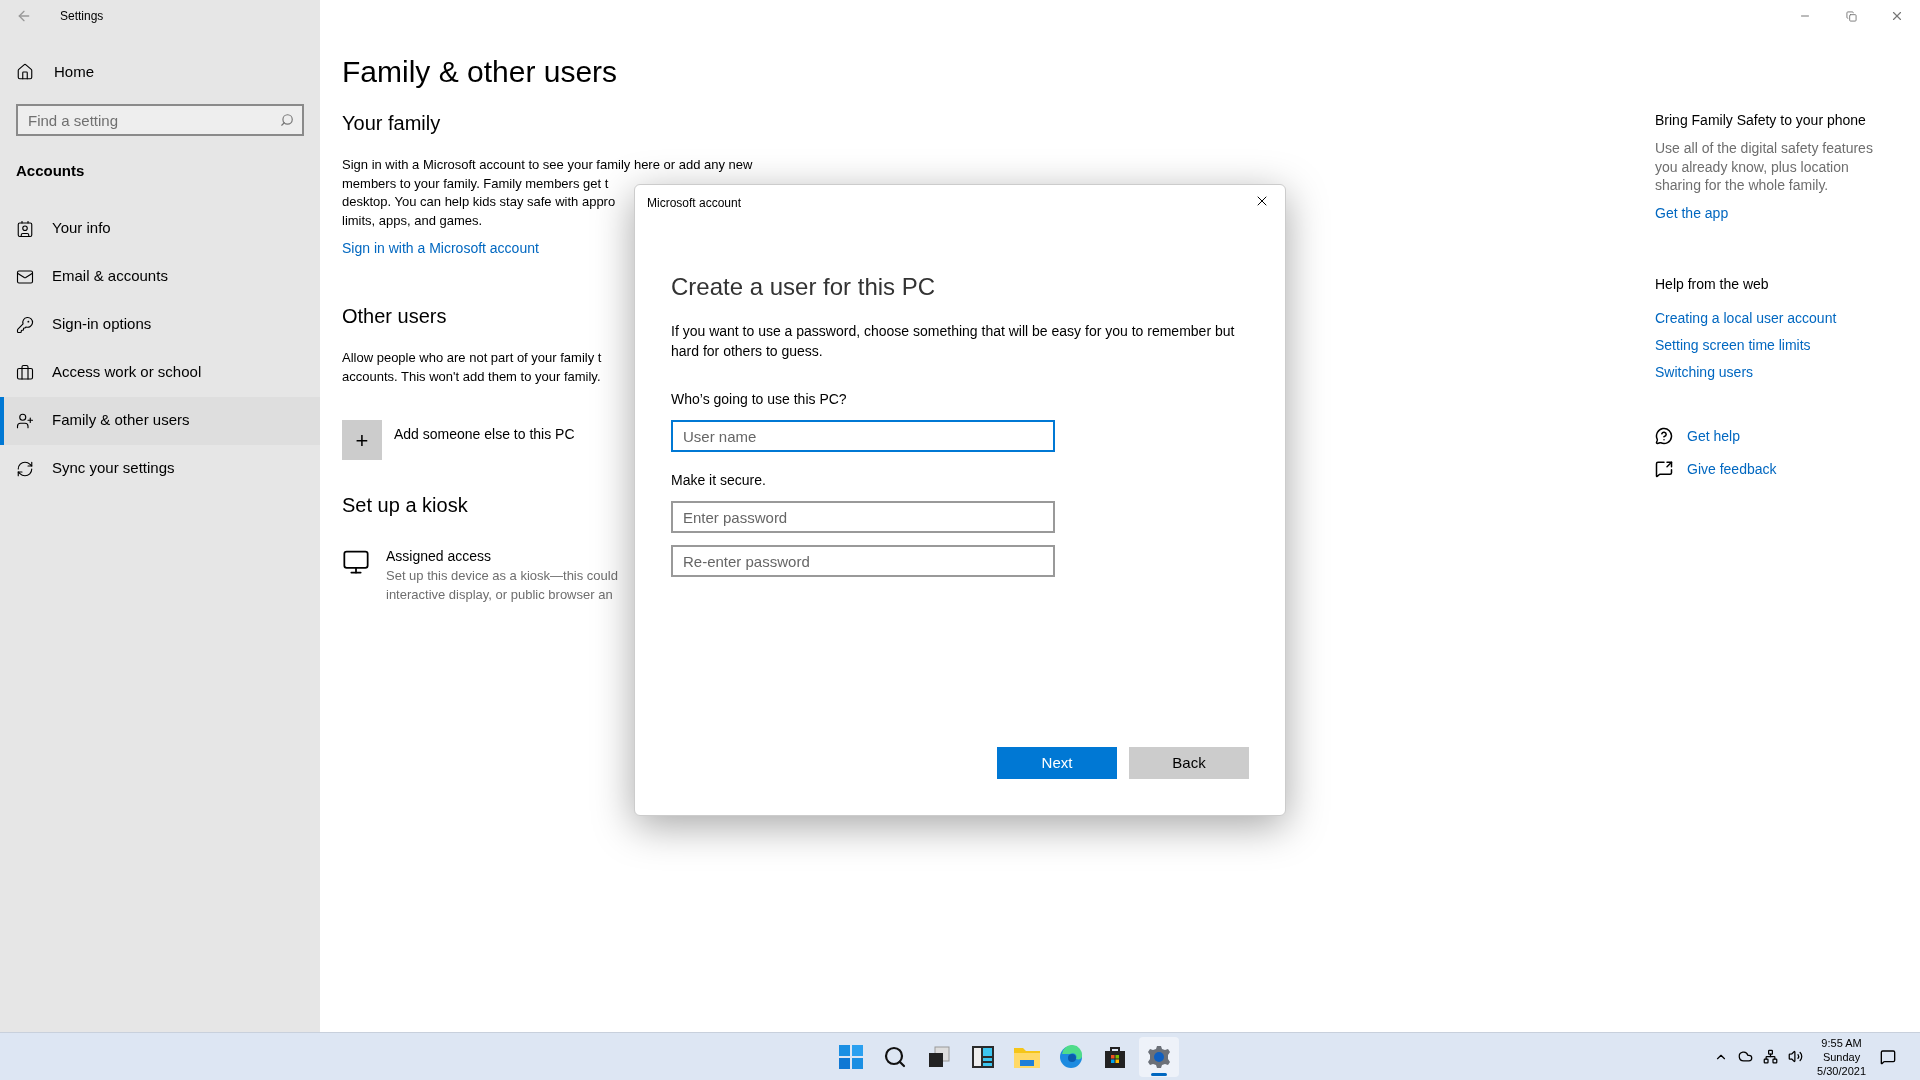 This screenshot has width=1920, height=1080. What do you see at coordinates (1897, 16) in the screenshot?
I see `close-icon` at bounding box center [1897, 16].